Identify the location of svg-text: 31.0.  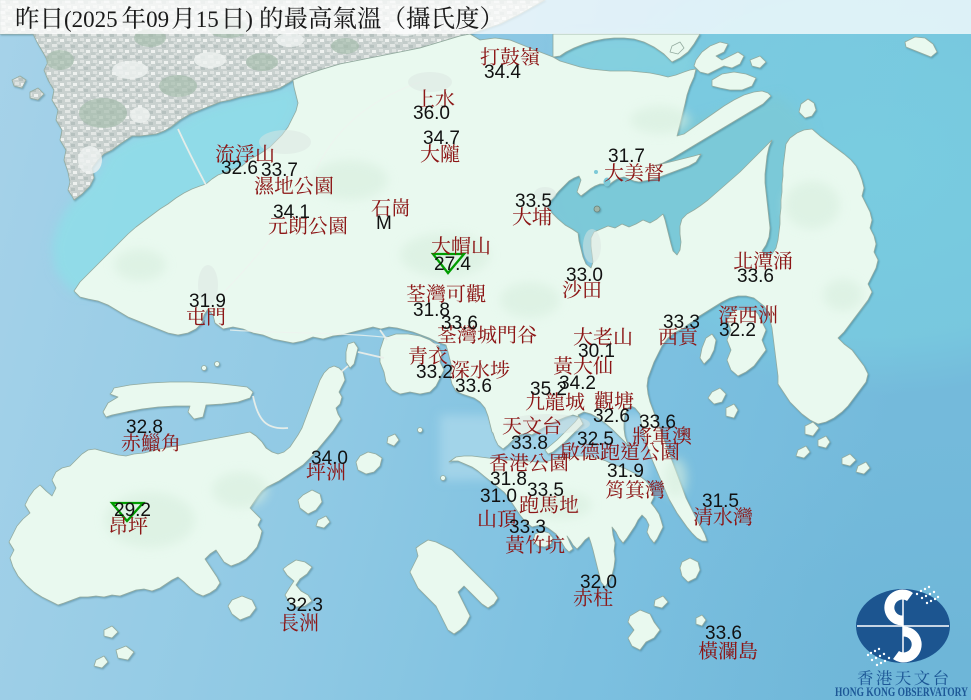
(498, 496).